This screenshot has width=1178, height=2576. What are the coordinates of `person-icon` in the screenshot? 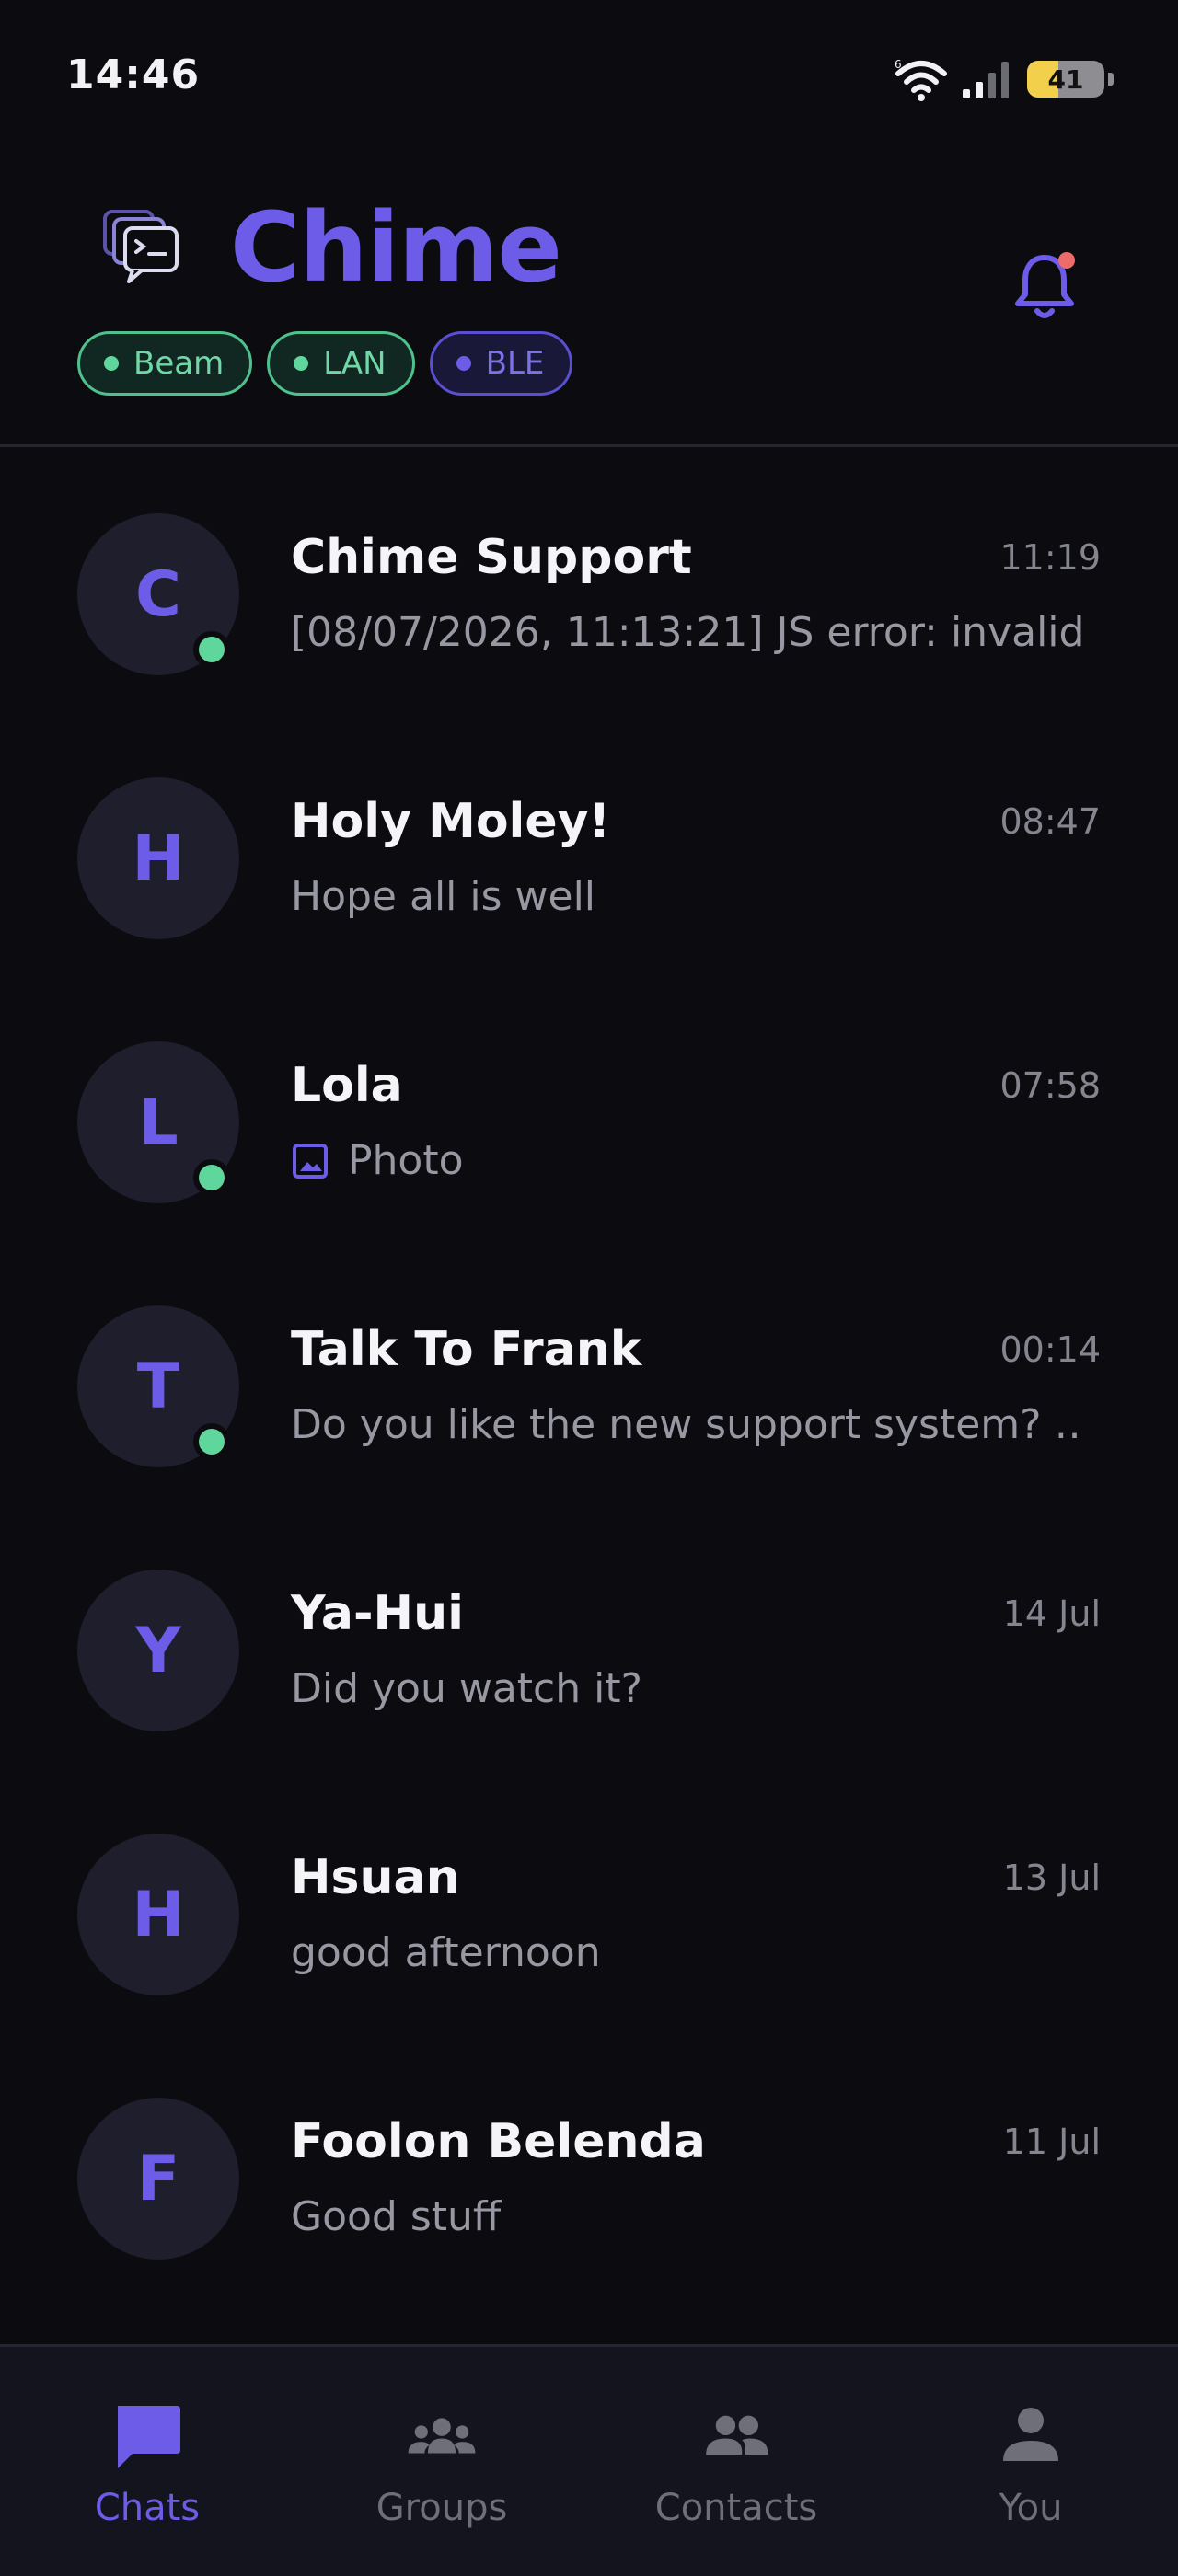 It's located at (1030, 2434).